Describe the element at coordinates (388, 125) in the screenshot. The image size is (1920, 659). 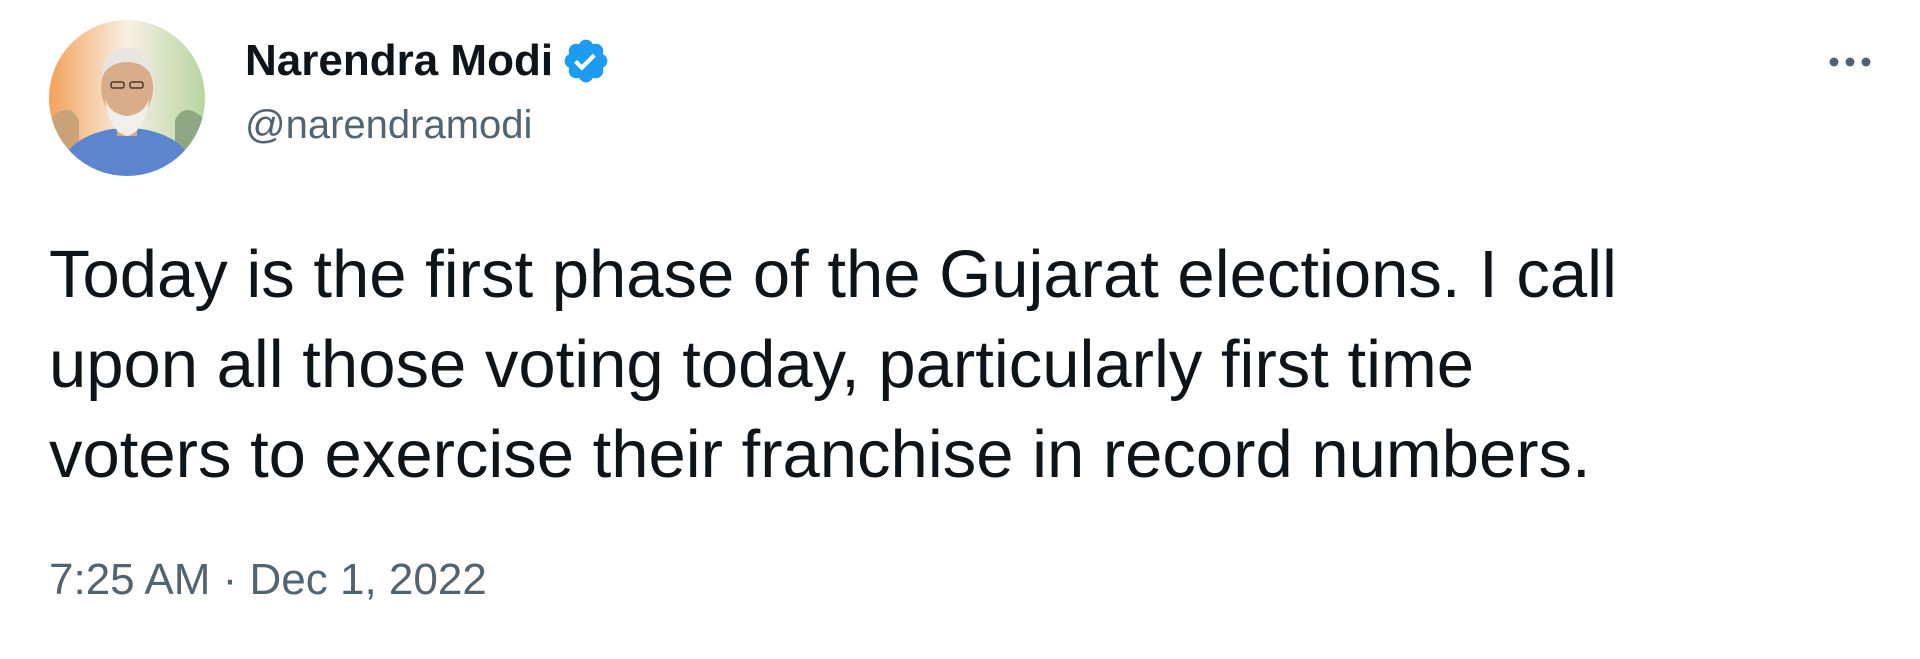
I see `author-handle: @narendramodi` at that location.